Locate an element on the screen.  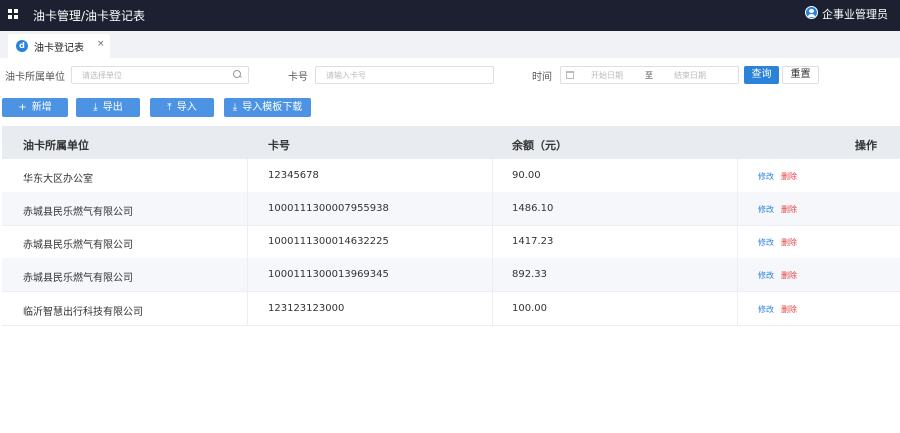
tab-logo-icon: d is located at coordinates (22, 46).